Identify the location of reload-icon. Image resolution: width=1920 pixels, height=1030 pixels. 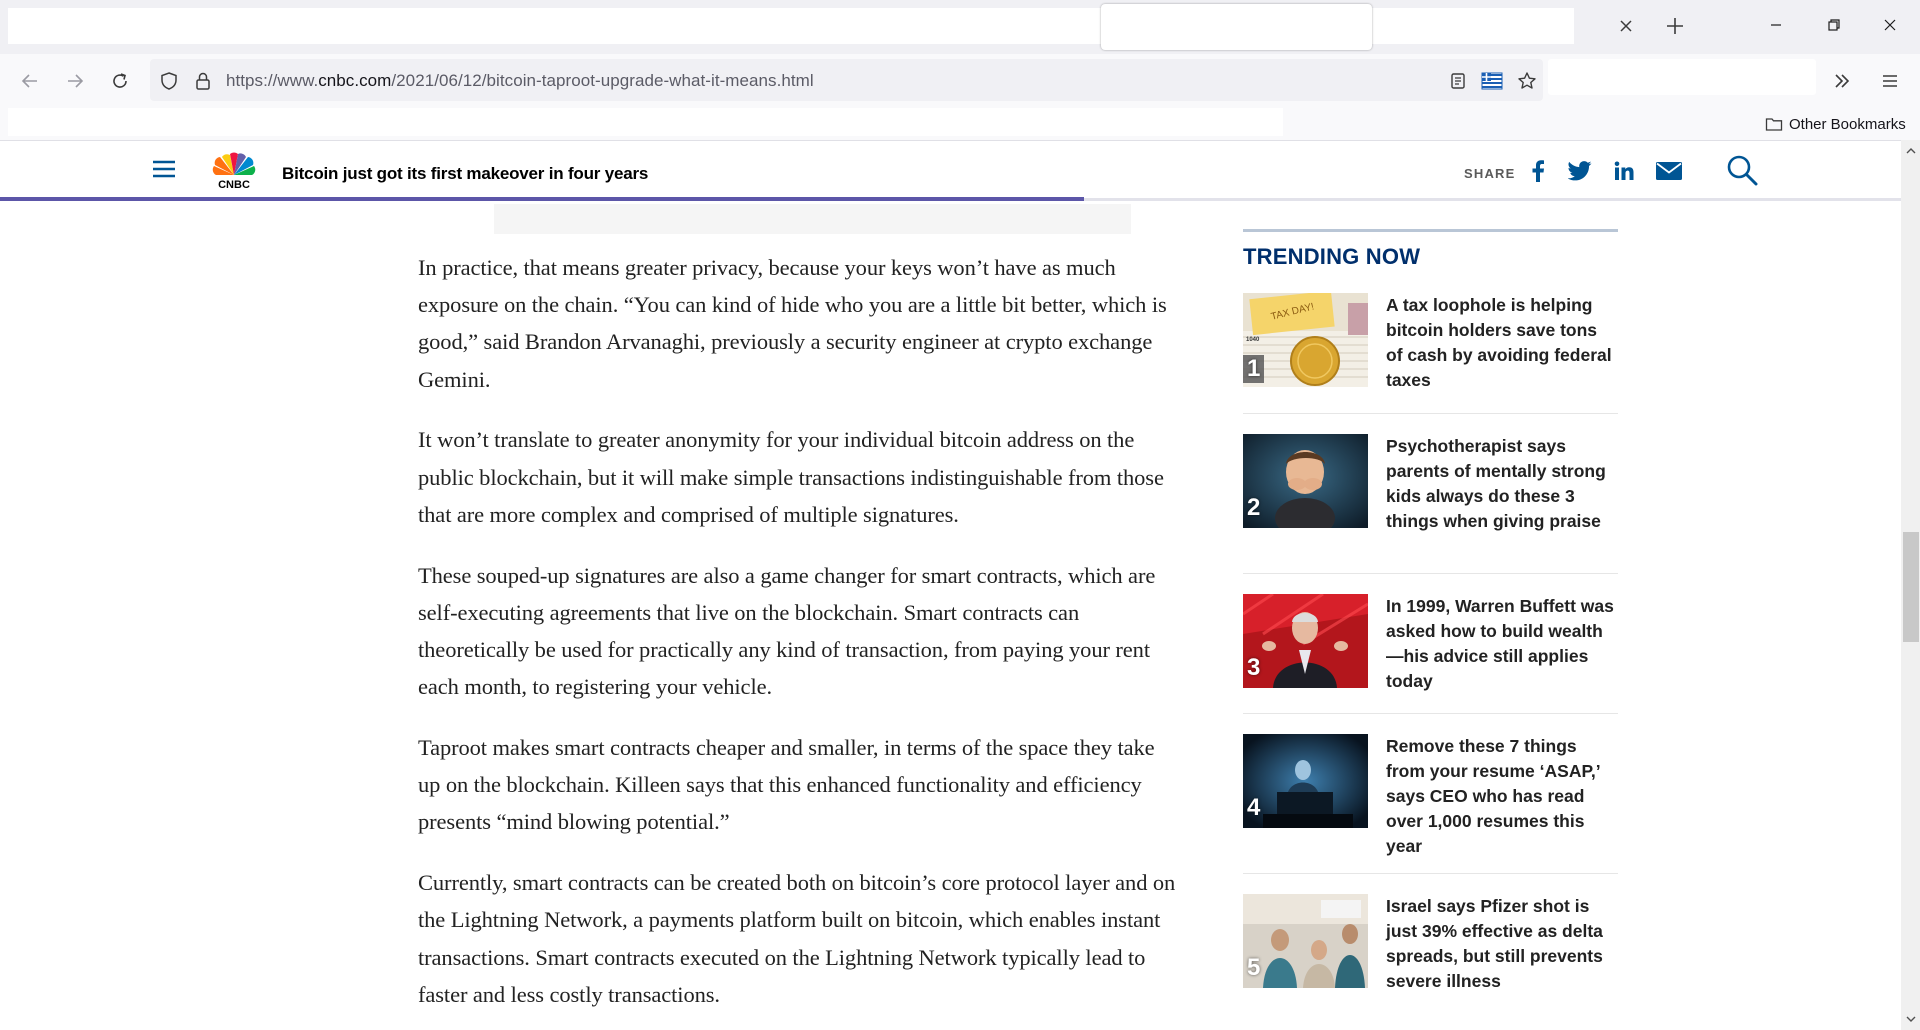
(120, 81).